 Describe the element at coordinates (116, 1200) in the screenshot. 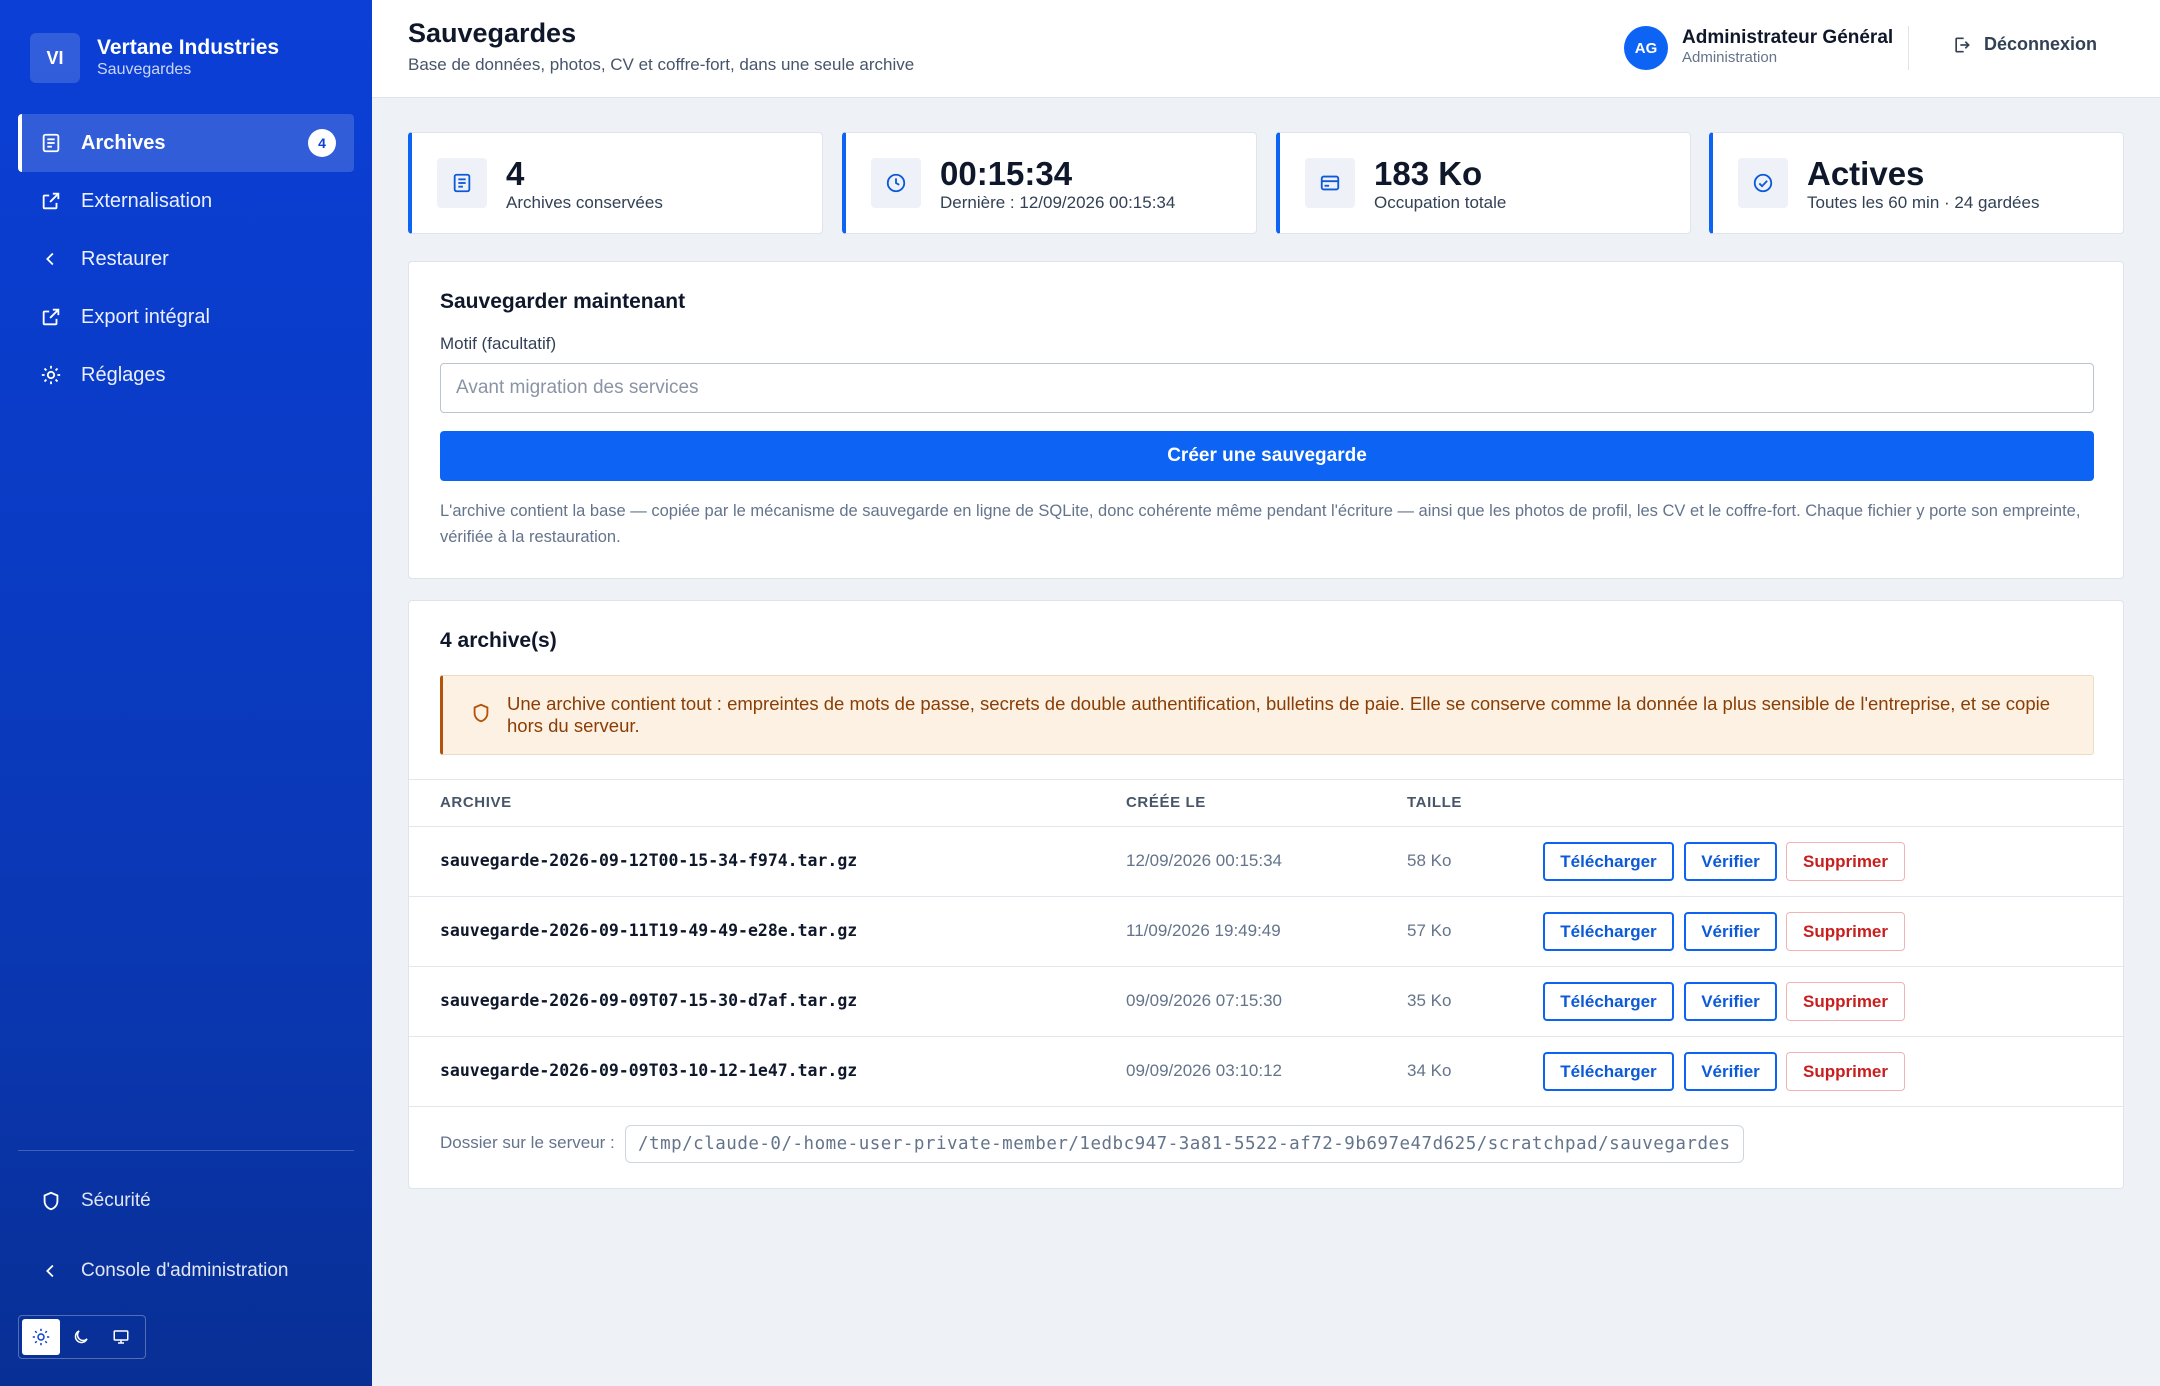

I see `sidebar-item-label: Sécurité` at that location.